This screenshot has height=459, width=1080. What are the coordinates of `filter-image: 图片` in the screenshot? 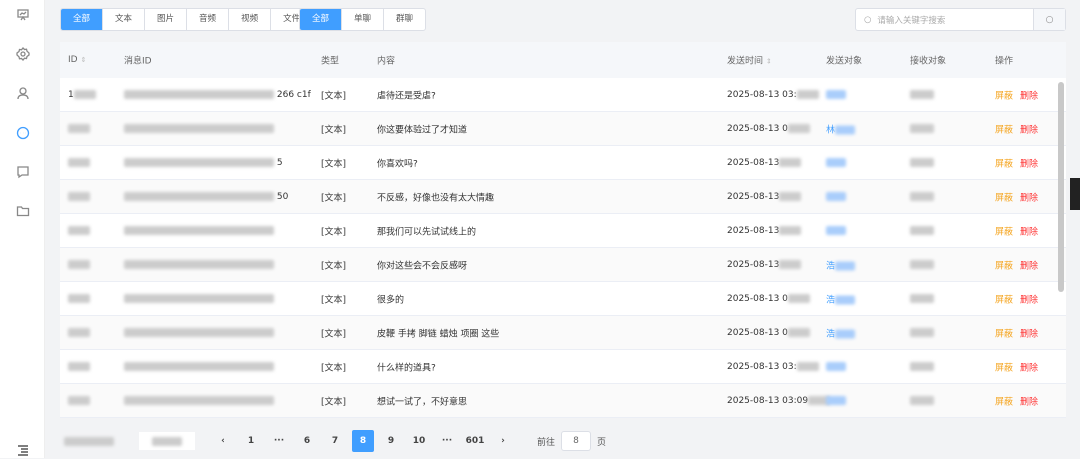 It's located at (166, 19).